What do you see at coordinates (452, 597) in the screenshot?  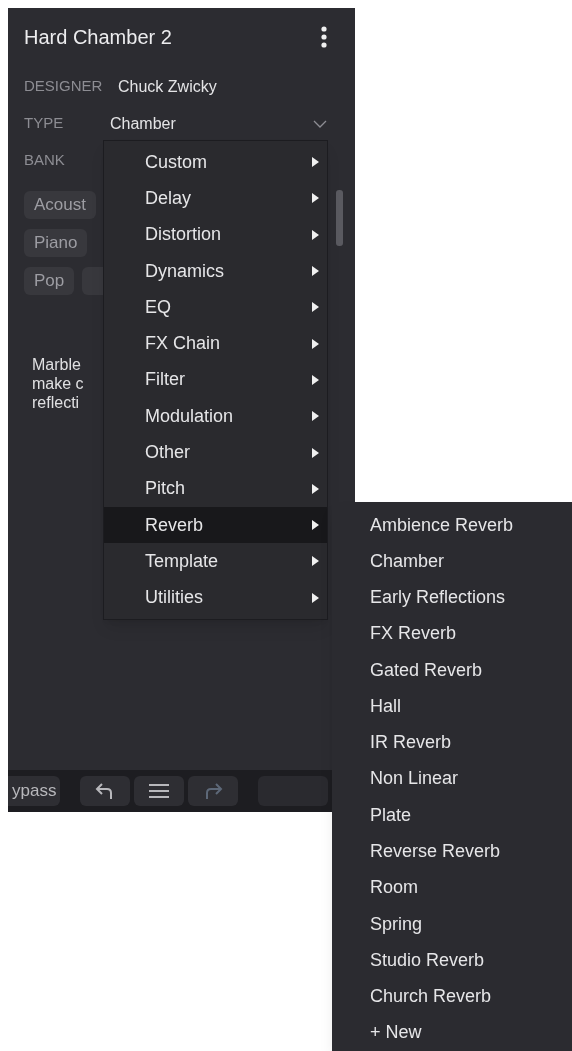 I see `submenu-item: Early Reflections` at bounding box center [452, 597].